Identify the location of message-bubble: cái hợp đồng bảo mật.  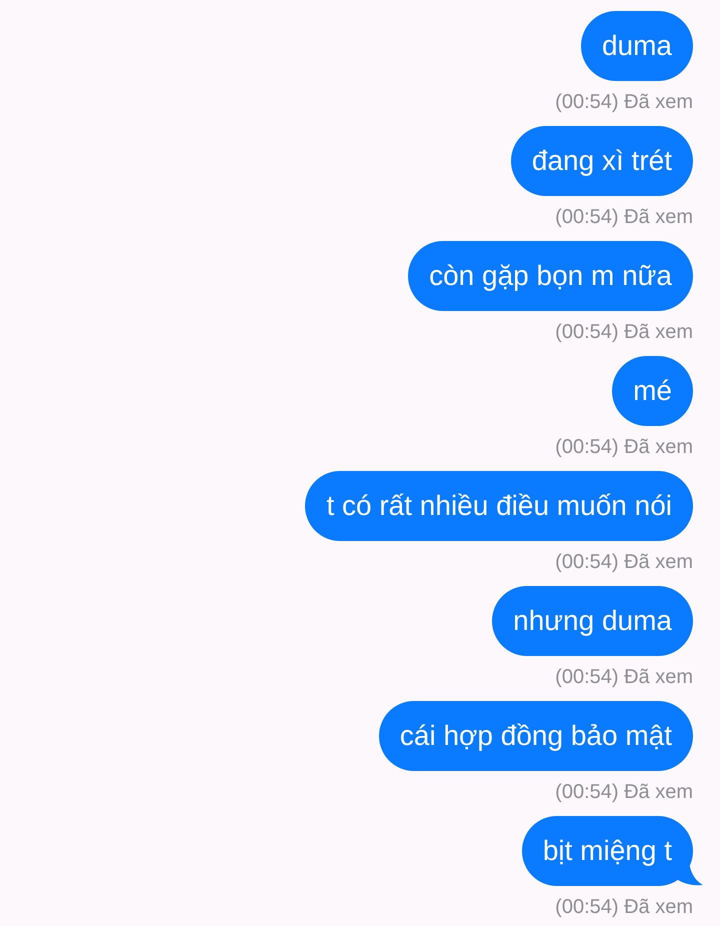
(535, 736).